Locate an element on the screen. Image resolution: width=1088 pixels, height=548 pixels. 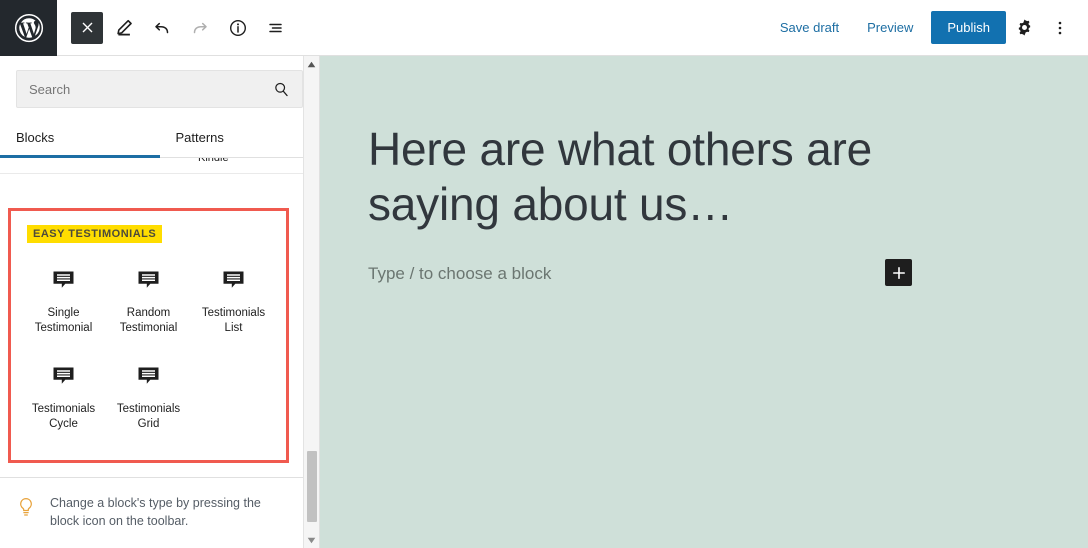
gear-icon is located at coordinates (1024, 27).